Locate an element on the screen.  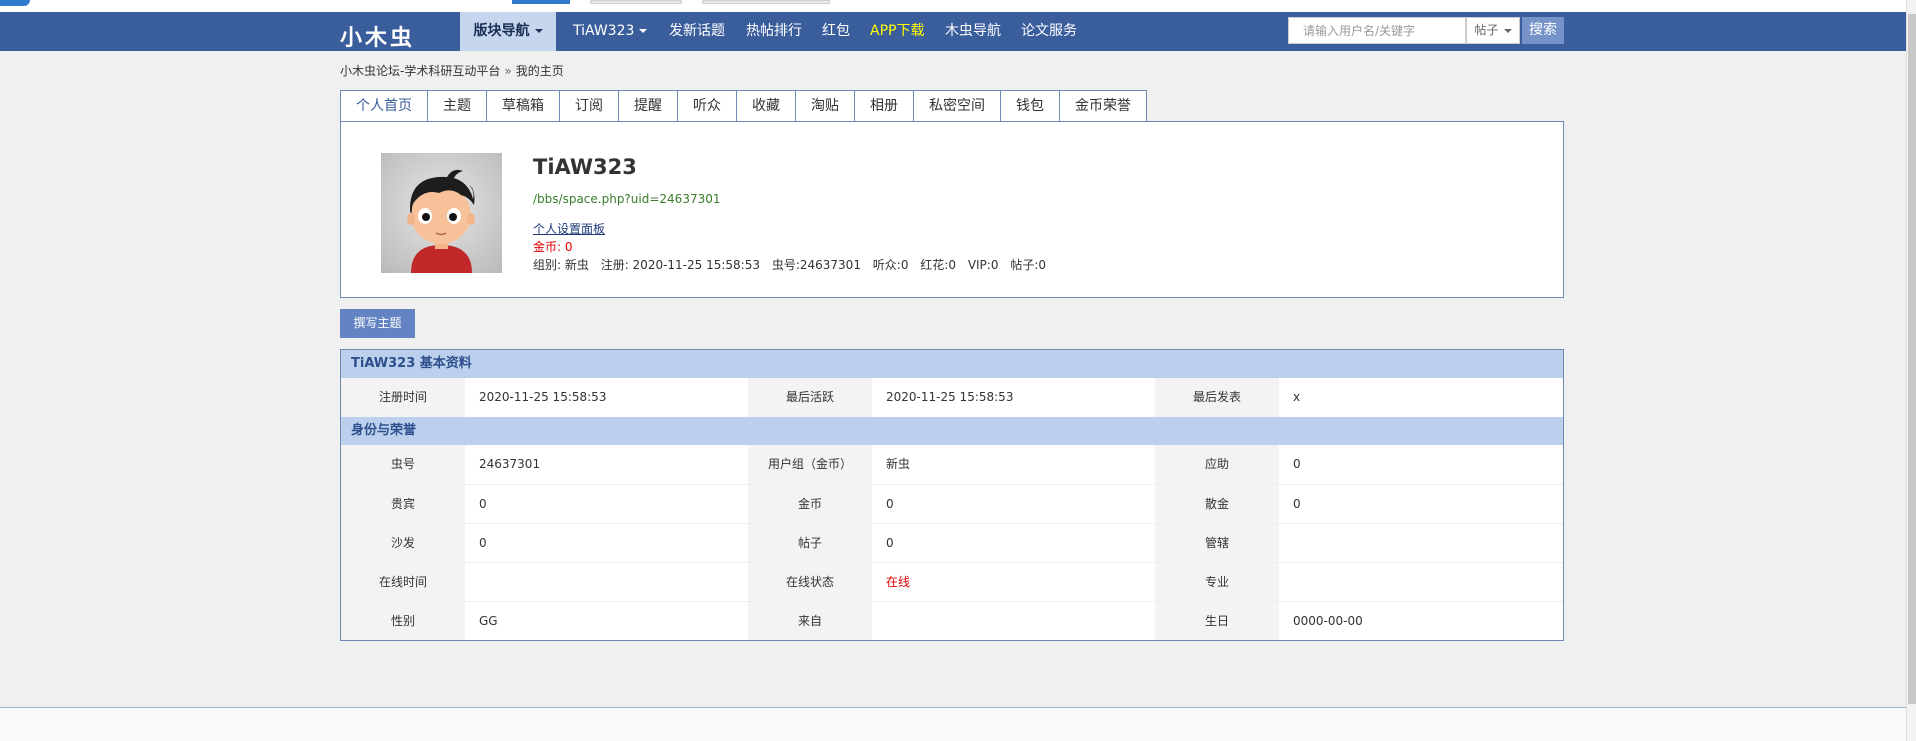
field-value: 0000-00-00 is located at coordinates (1420, 621).